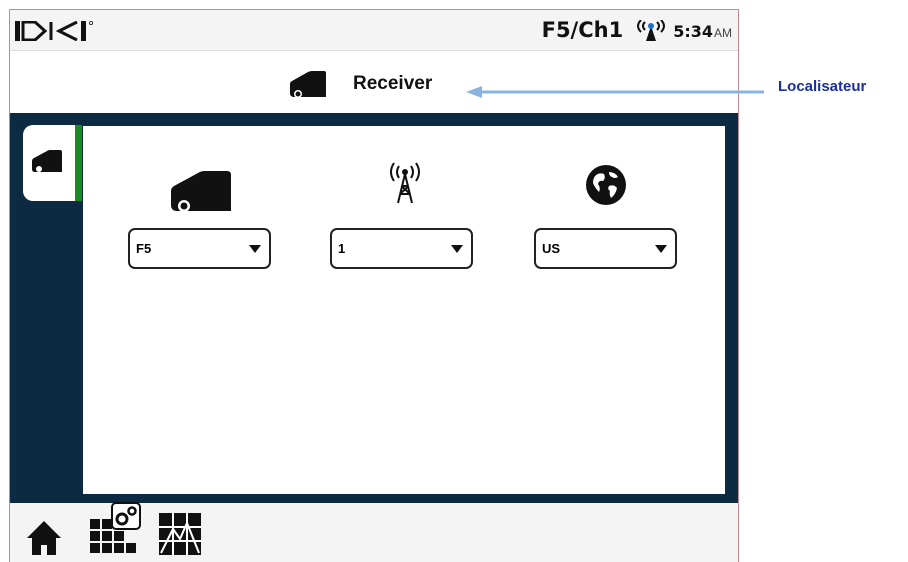 Image resolution: width=908 pixels, height=562 pixels. I want to click on bottom-nav-bar, so click(374, 531).